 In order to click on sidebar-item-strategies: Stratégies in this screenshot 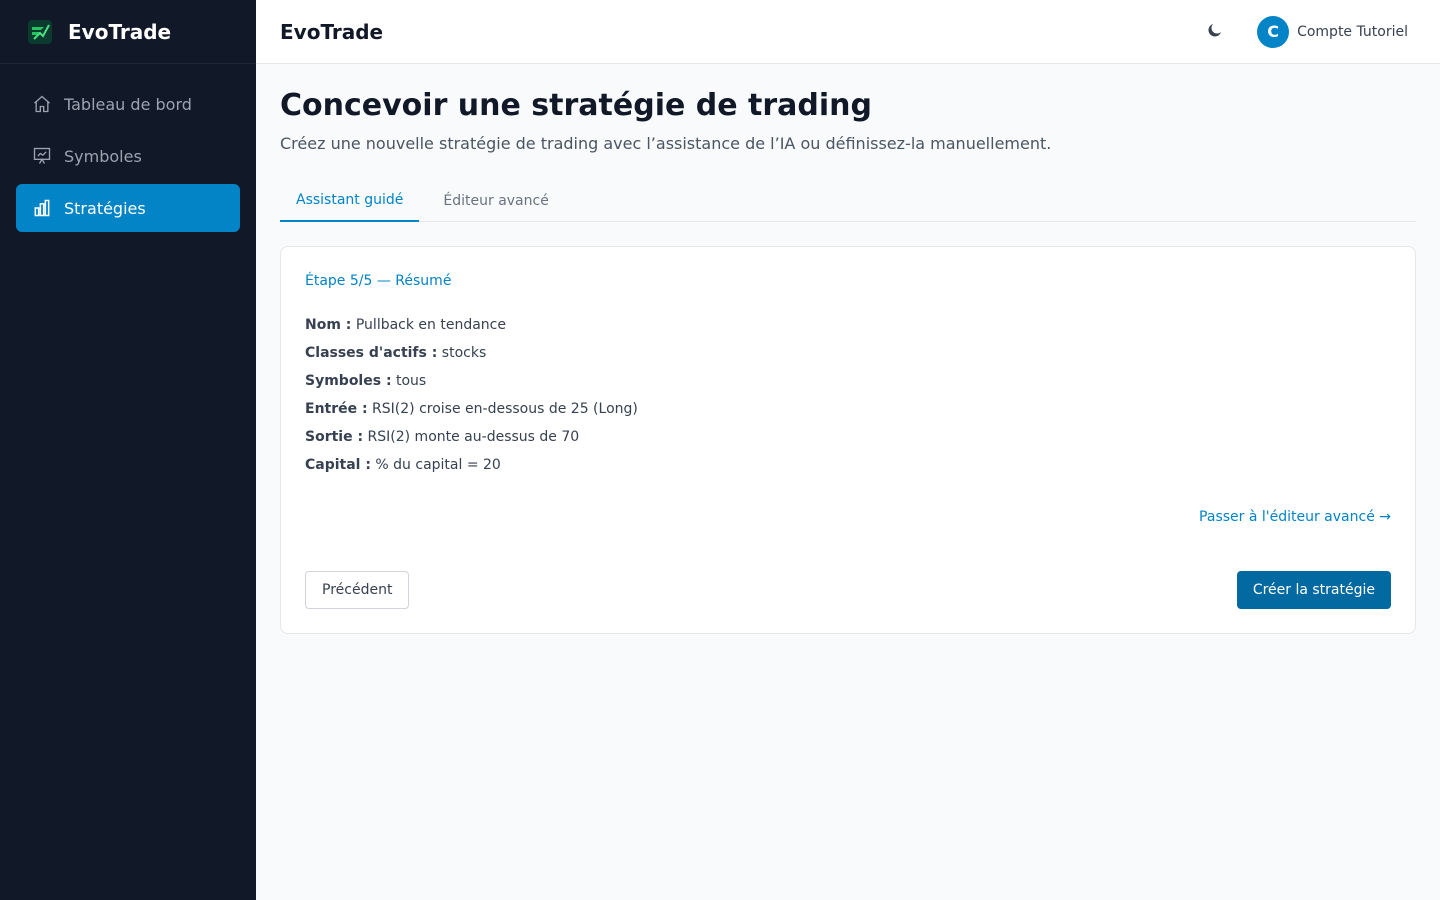, I will do `click(128, 208)`.